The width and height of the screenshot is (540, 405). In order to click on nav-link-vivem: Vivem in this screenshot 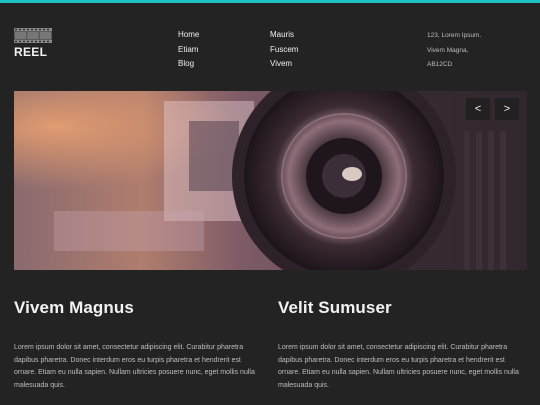, I will do `click(284, 64)`.